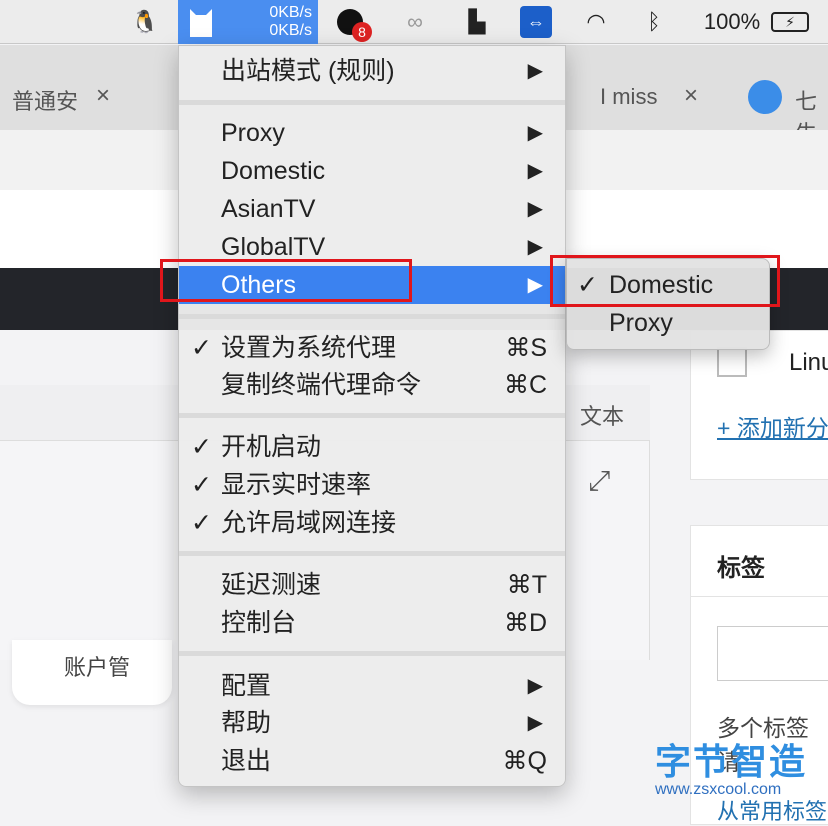 The height and width of the screenshot is (826, 828). Describe the element at coordinates (654, 22) in the screenshot. I see `bluetooth-icon: ᛒ` at that location.